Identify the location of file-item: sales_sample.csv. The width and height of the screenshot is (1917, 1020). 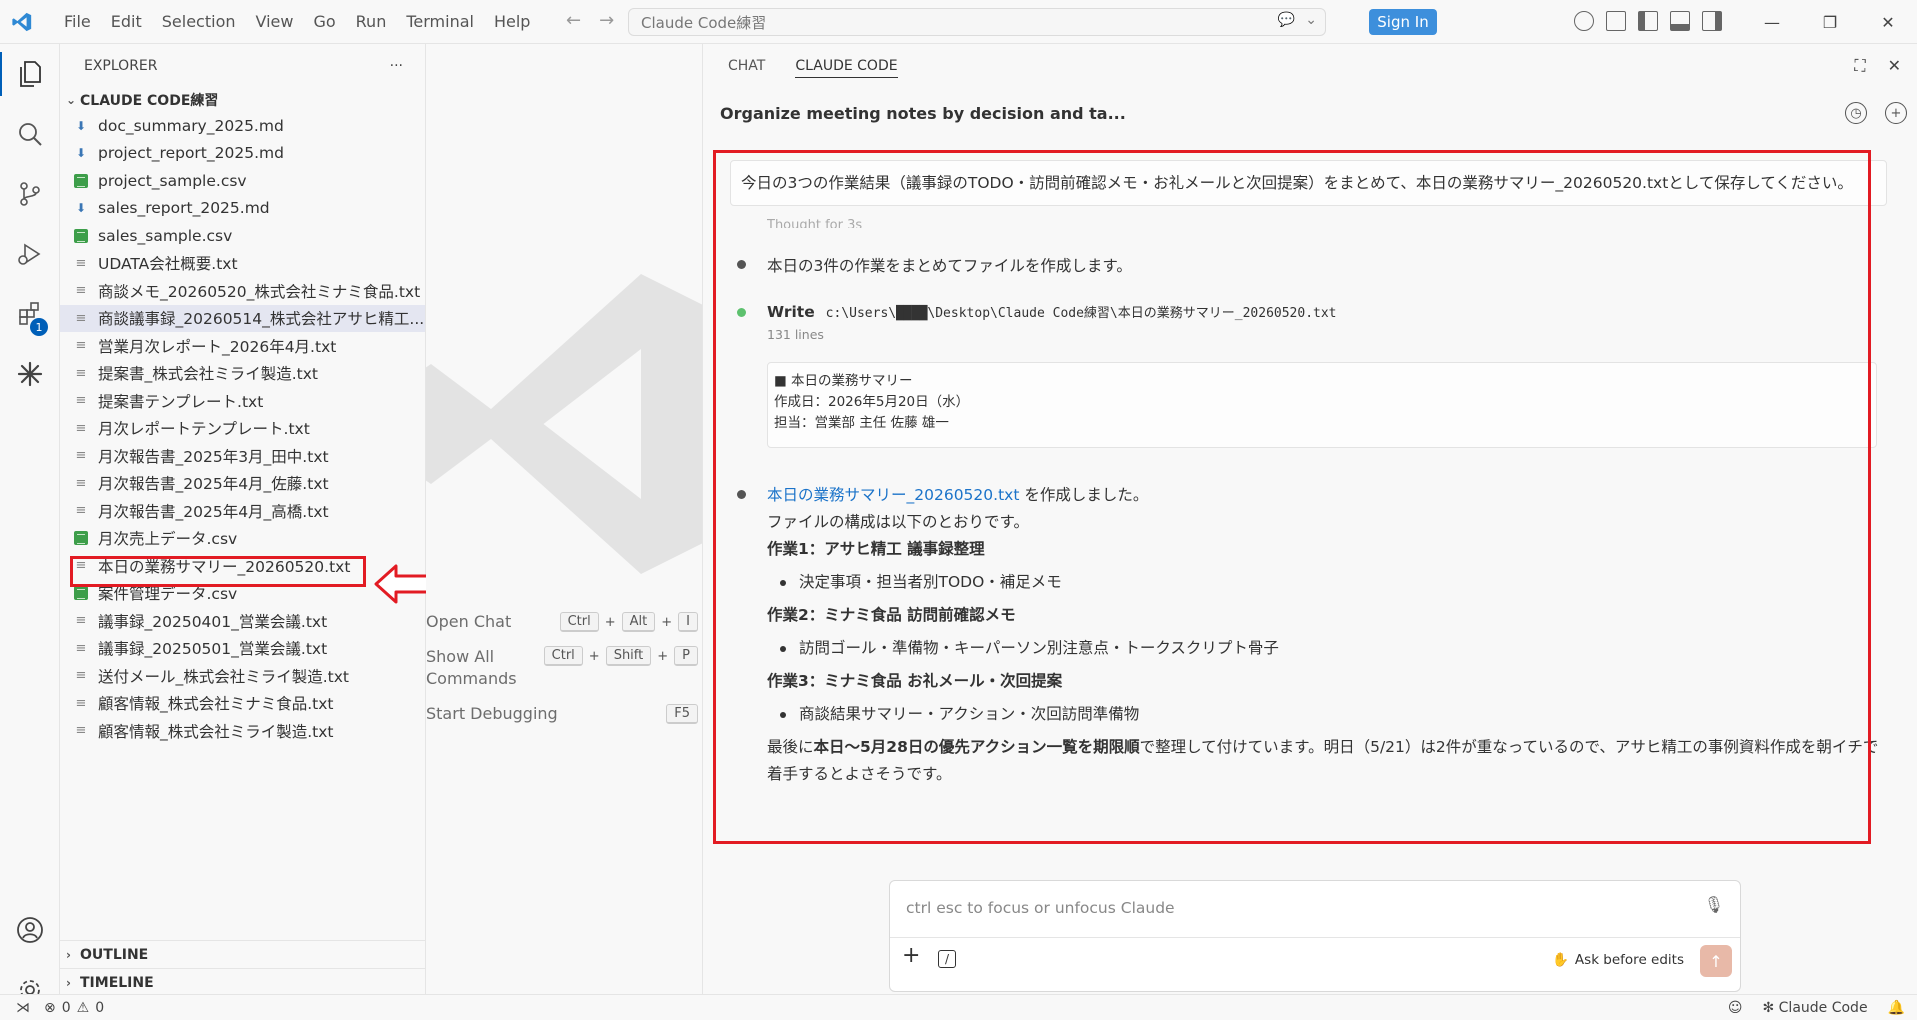
(242, 236).